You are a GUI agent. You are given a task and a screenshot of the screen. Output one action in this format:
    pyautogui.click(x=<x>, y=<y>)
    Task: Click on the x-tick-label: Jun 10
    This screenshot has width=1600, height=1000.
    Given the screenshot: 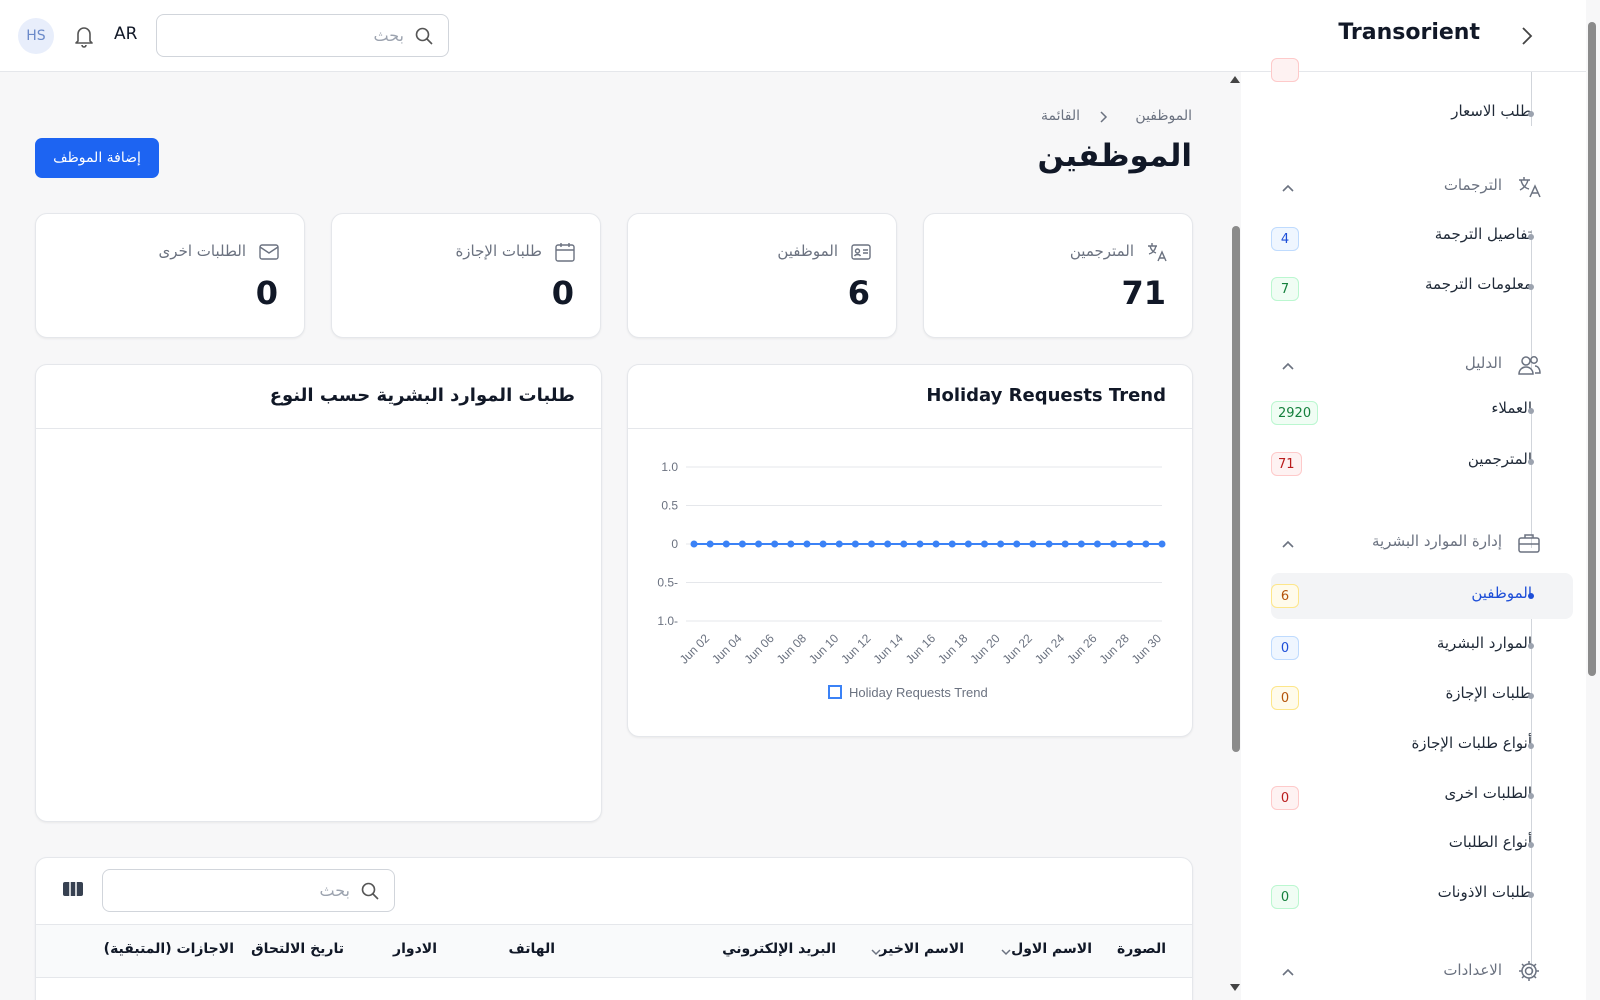 What is the action you would take?
    pyautogui.click(x=824, y=649)
    